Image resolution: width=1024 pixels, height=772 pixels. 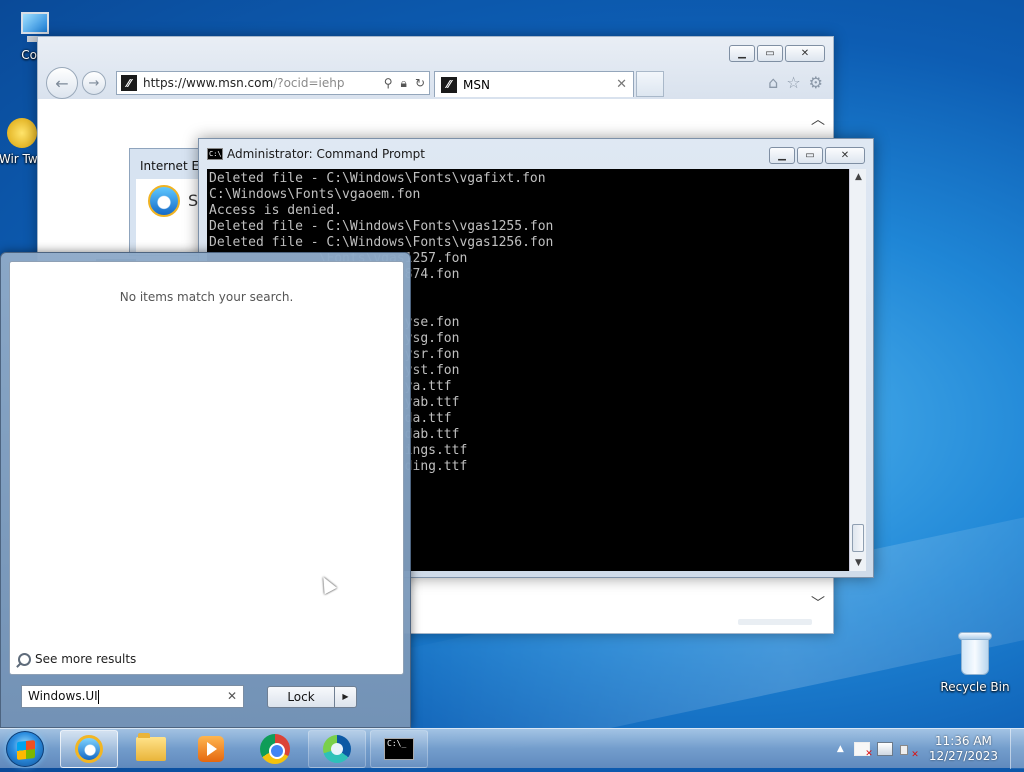 I want to click on url-domain: https://www.msn.com, so click(x=208, y=83).